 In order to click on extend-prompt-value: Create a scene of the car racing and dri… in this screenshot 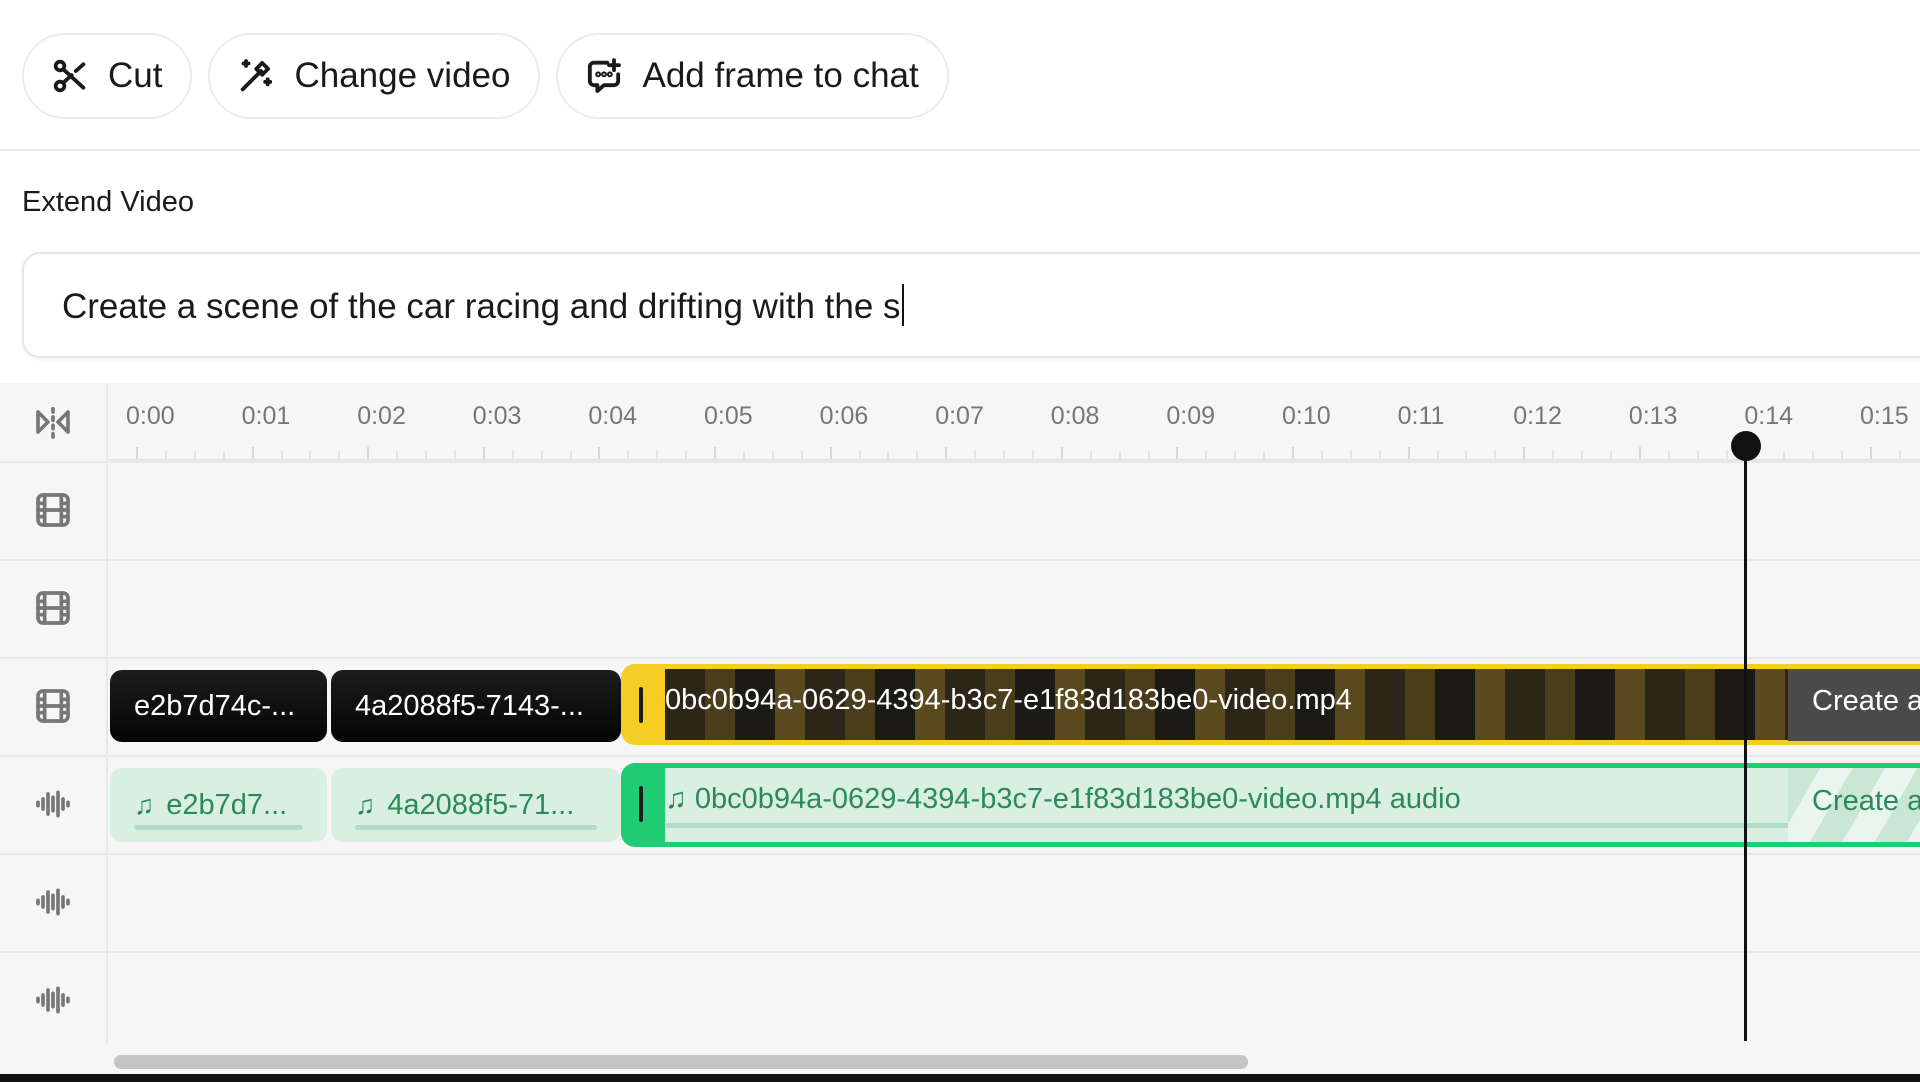, I will do `click(483, 305)`.